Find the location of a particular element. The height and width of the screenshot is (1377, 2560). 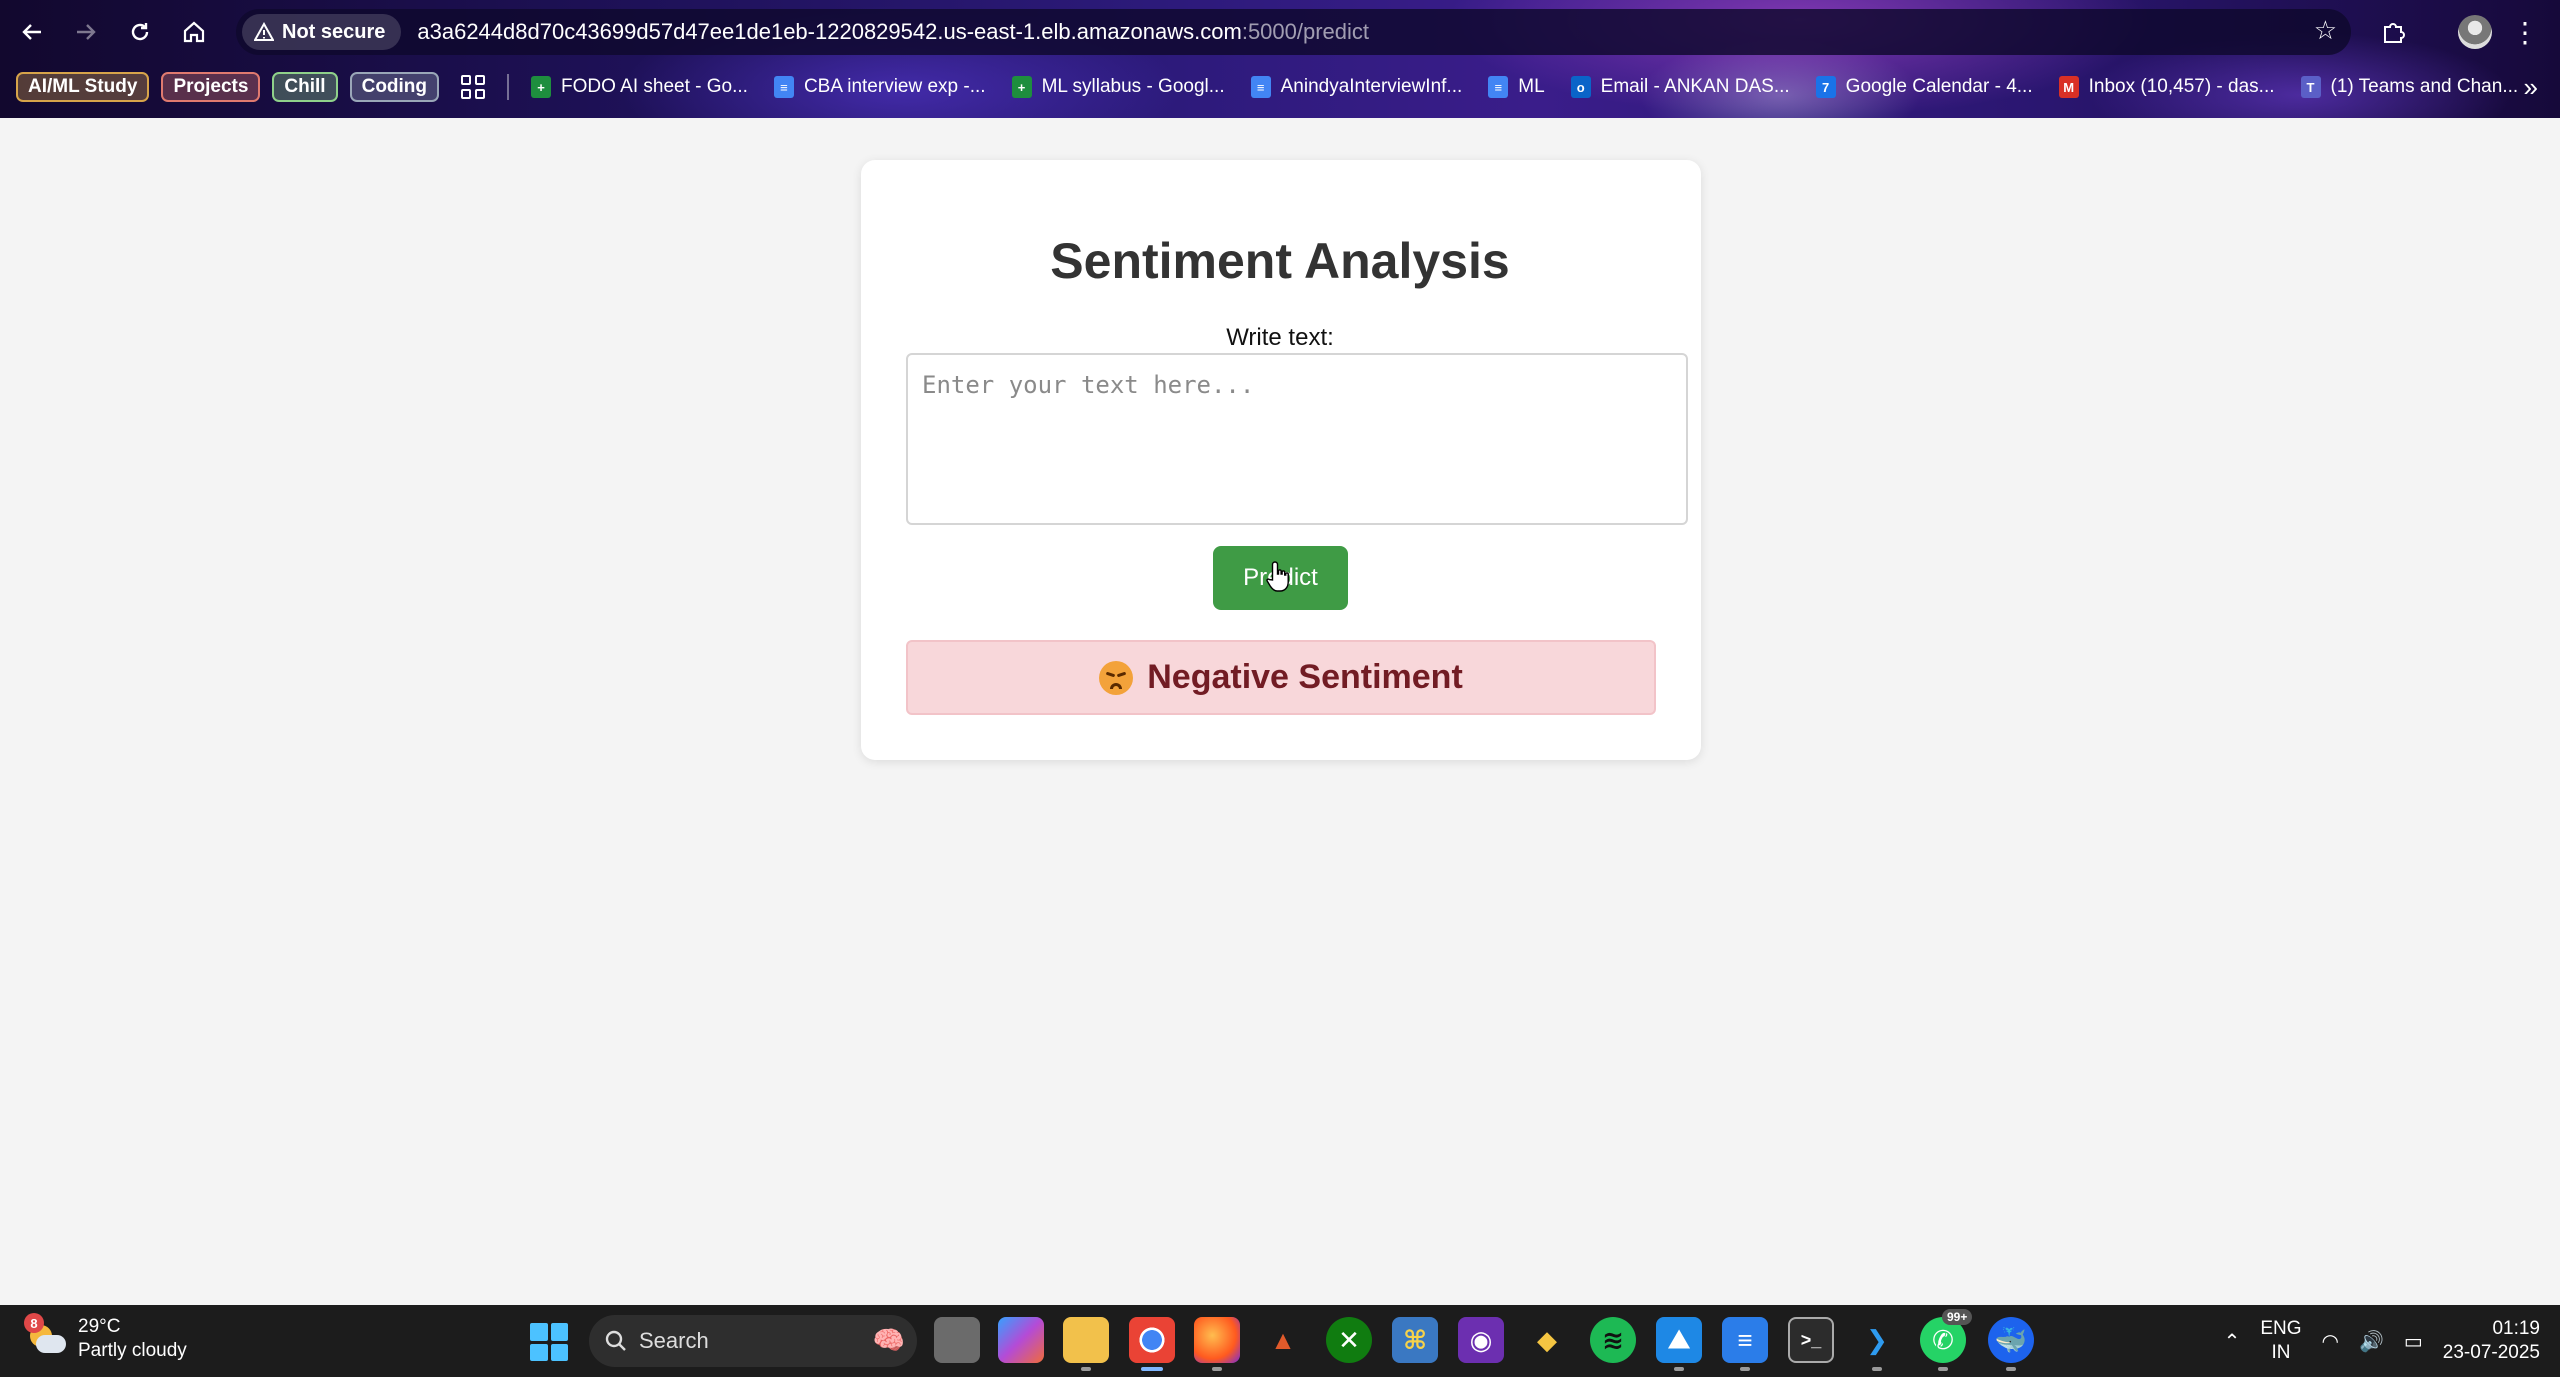

forward-button is located at coordinates (86, 32).